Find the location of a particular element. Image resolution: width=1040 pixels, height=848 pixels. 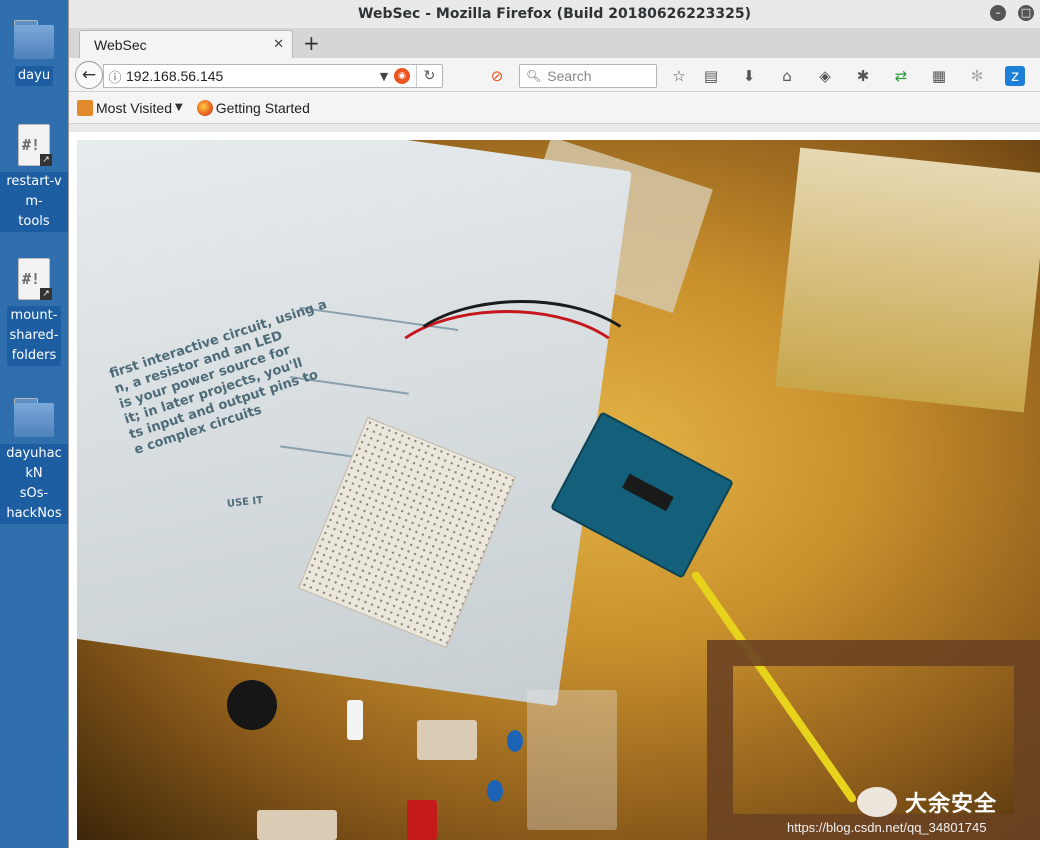

pocket-icon: ◈ is located at coordinates (825, 76).